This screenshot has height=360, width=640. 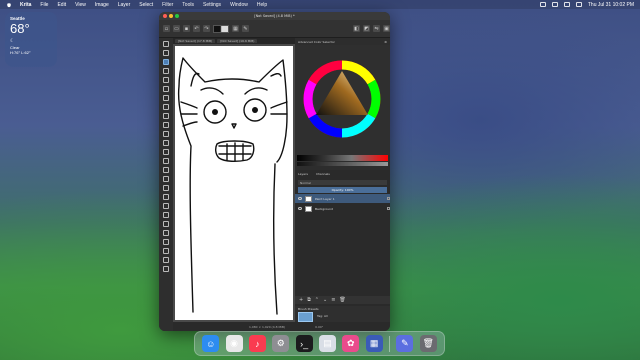 What do you see at coordinates (342, 164) in the screenshot?
I see `common-colors-strip` at bounding box center [342, 164].